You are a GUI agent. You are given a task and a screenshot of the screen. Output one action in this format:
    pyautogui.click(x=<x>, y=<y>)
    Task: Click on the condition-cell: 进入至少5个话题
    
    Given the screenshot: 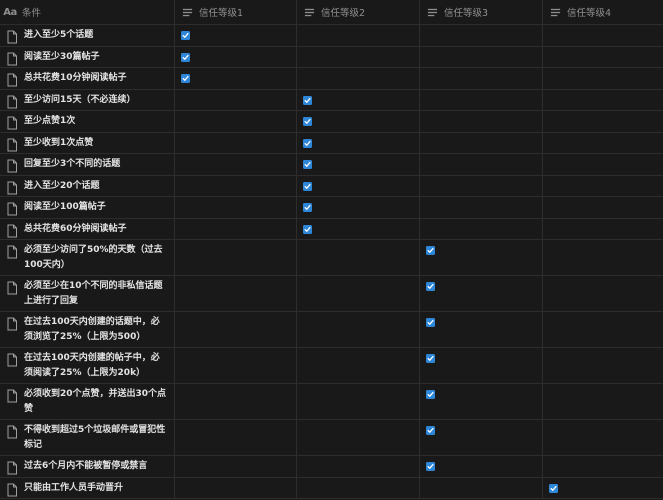 What is the action you would take?
    pyautogui.click(x=87, y=35)
    